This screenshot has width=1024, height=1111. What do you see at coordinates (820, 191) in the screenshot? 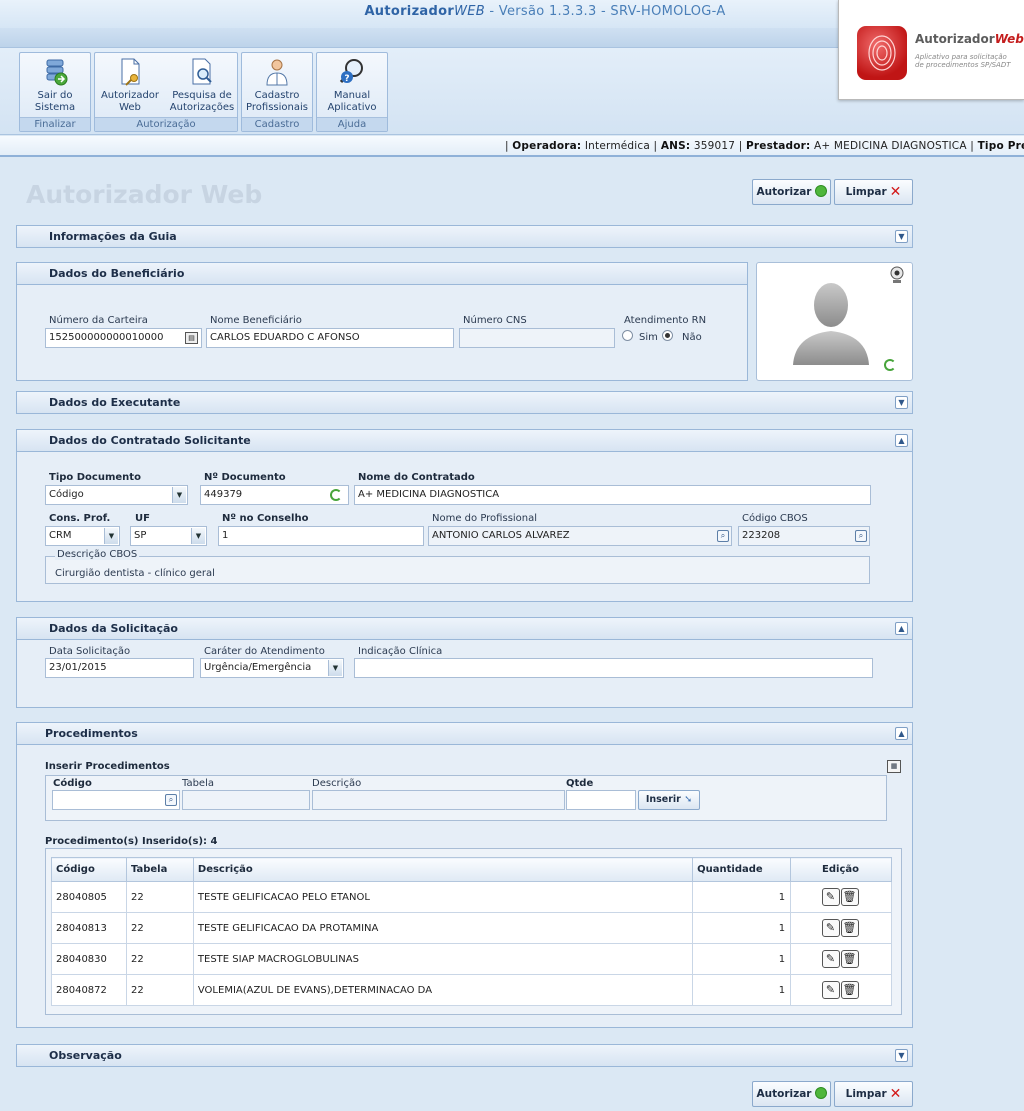
I see `check-circle-icon` at bounding box center [820, 191].